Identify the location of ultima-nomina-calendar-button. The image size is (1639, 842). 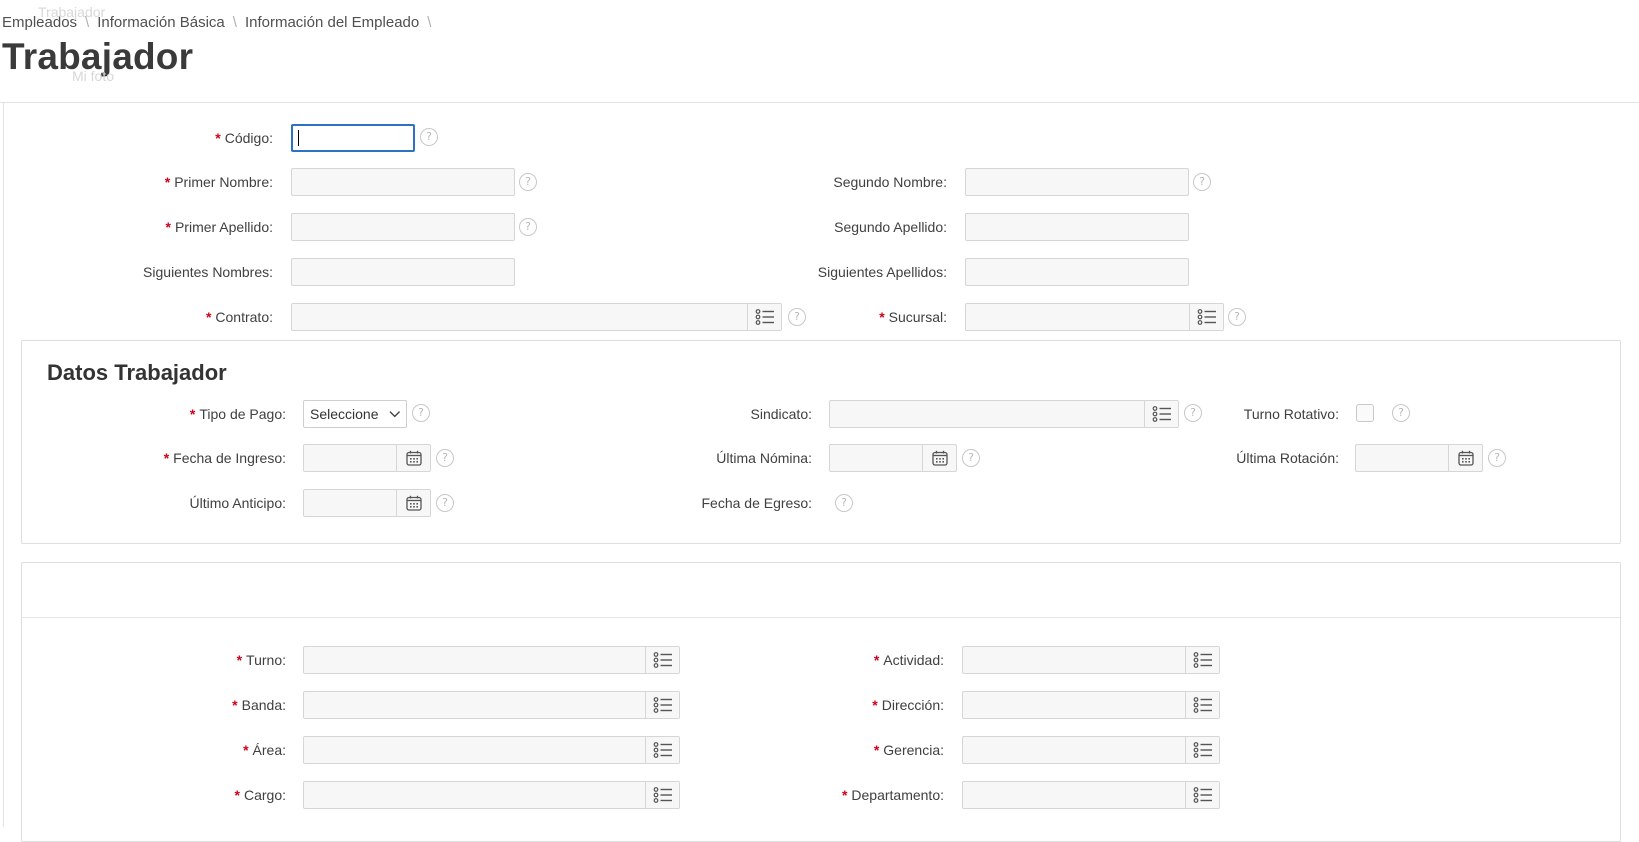
(939, 458).